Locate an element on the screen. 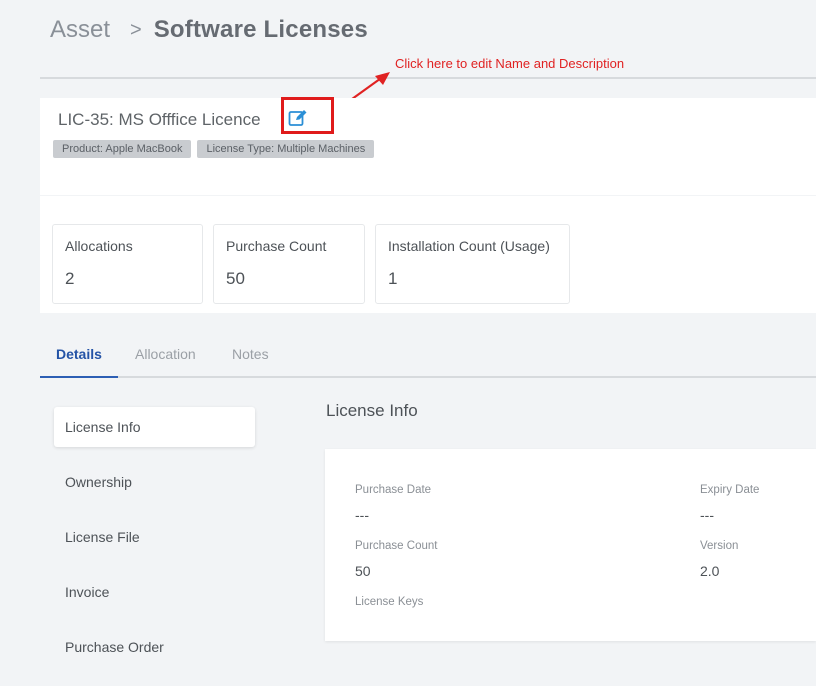 The width and height of the screenshot is (816, 686). stat-card-purchase-count: Purchase Count 50 is located at coordinates (289, 264).